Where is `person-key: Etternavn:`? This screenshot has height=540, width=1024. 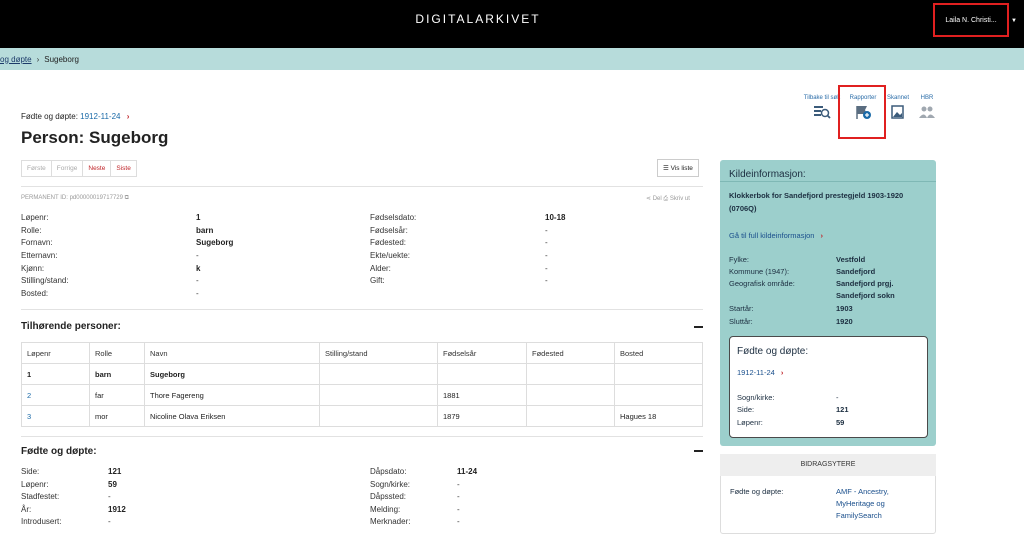 person-key: Etternavn: is located at coordinates (39, 255).